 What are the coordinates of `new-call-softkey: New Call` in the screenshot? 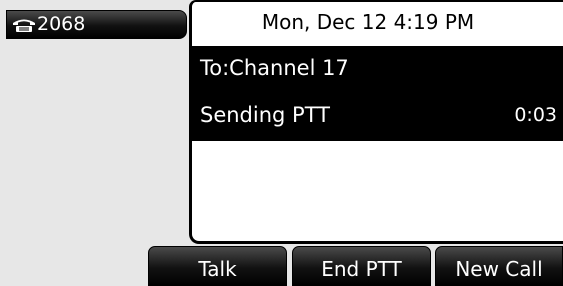 It's located at (499, 266).